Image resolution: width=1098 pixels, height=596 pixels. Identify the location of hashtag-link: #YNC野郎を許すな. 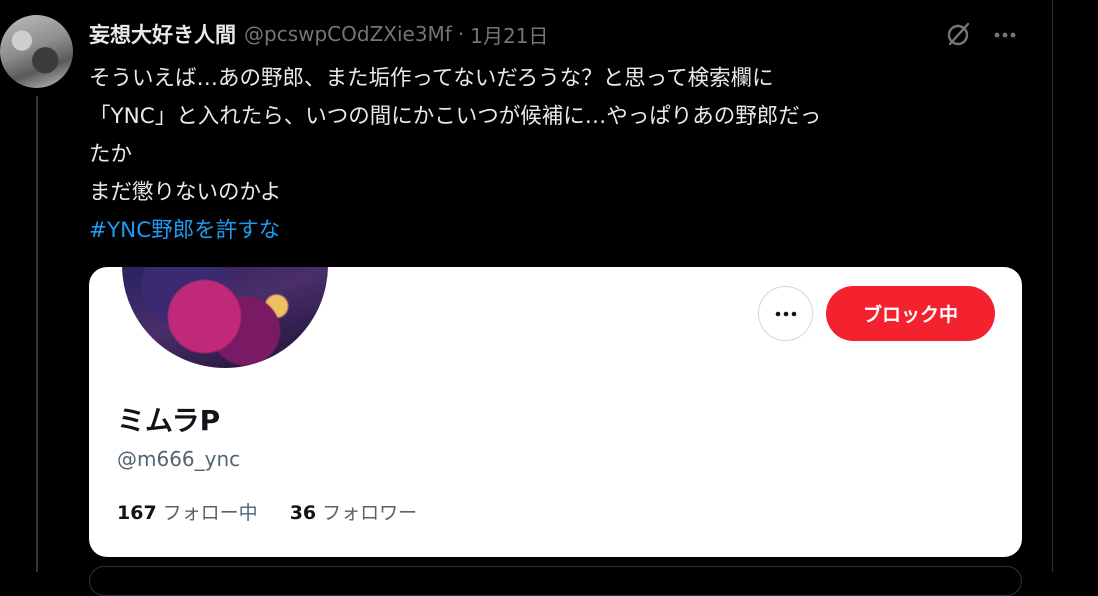
(184, 230).